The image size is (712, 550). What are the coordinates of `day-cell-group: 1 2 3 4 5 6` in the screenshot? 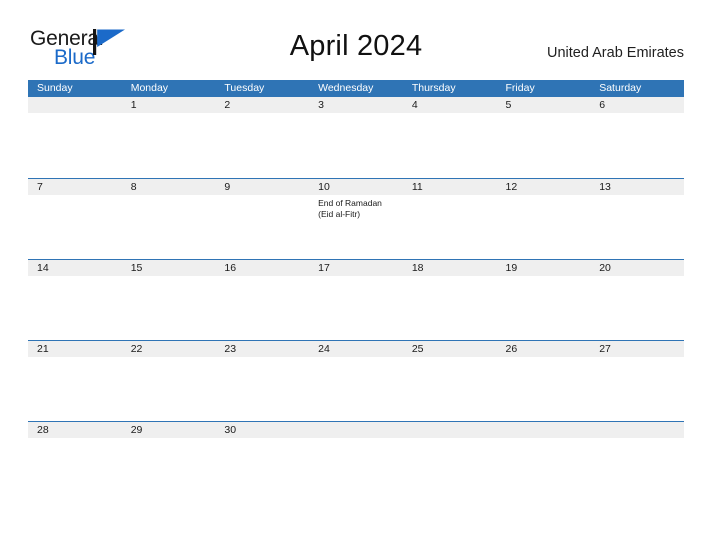 It's located at (356, 137).